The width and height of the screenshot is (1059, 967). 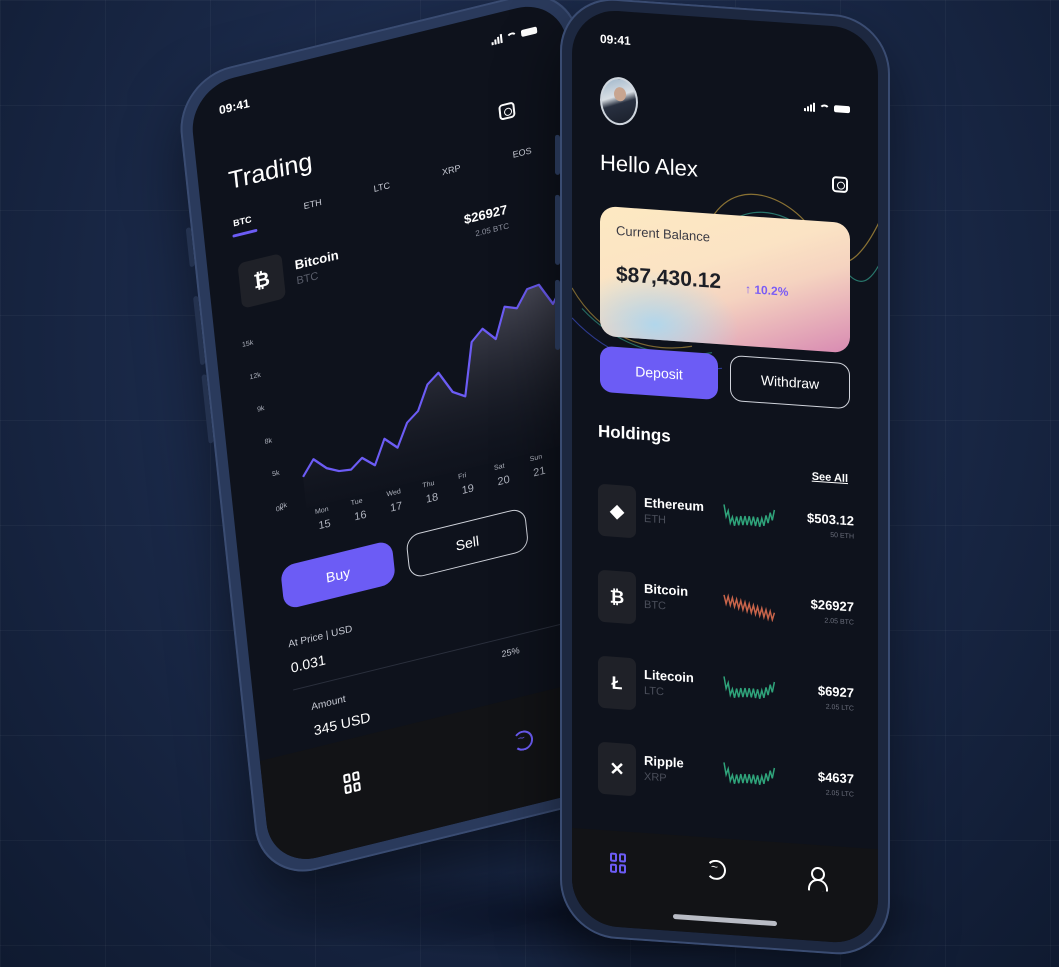 I want to click on balance-change: ↑ 10.2%, so click(x=767, y=290).